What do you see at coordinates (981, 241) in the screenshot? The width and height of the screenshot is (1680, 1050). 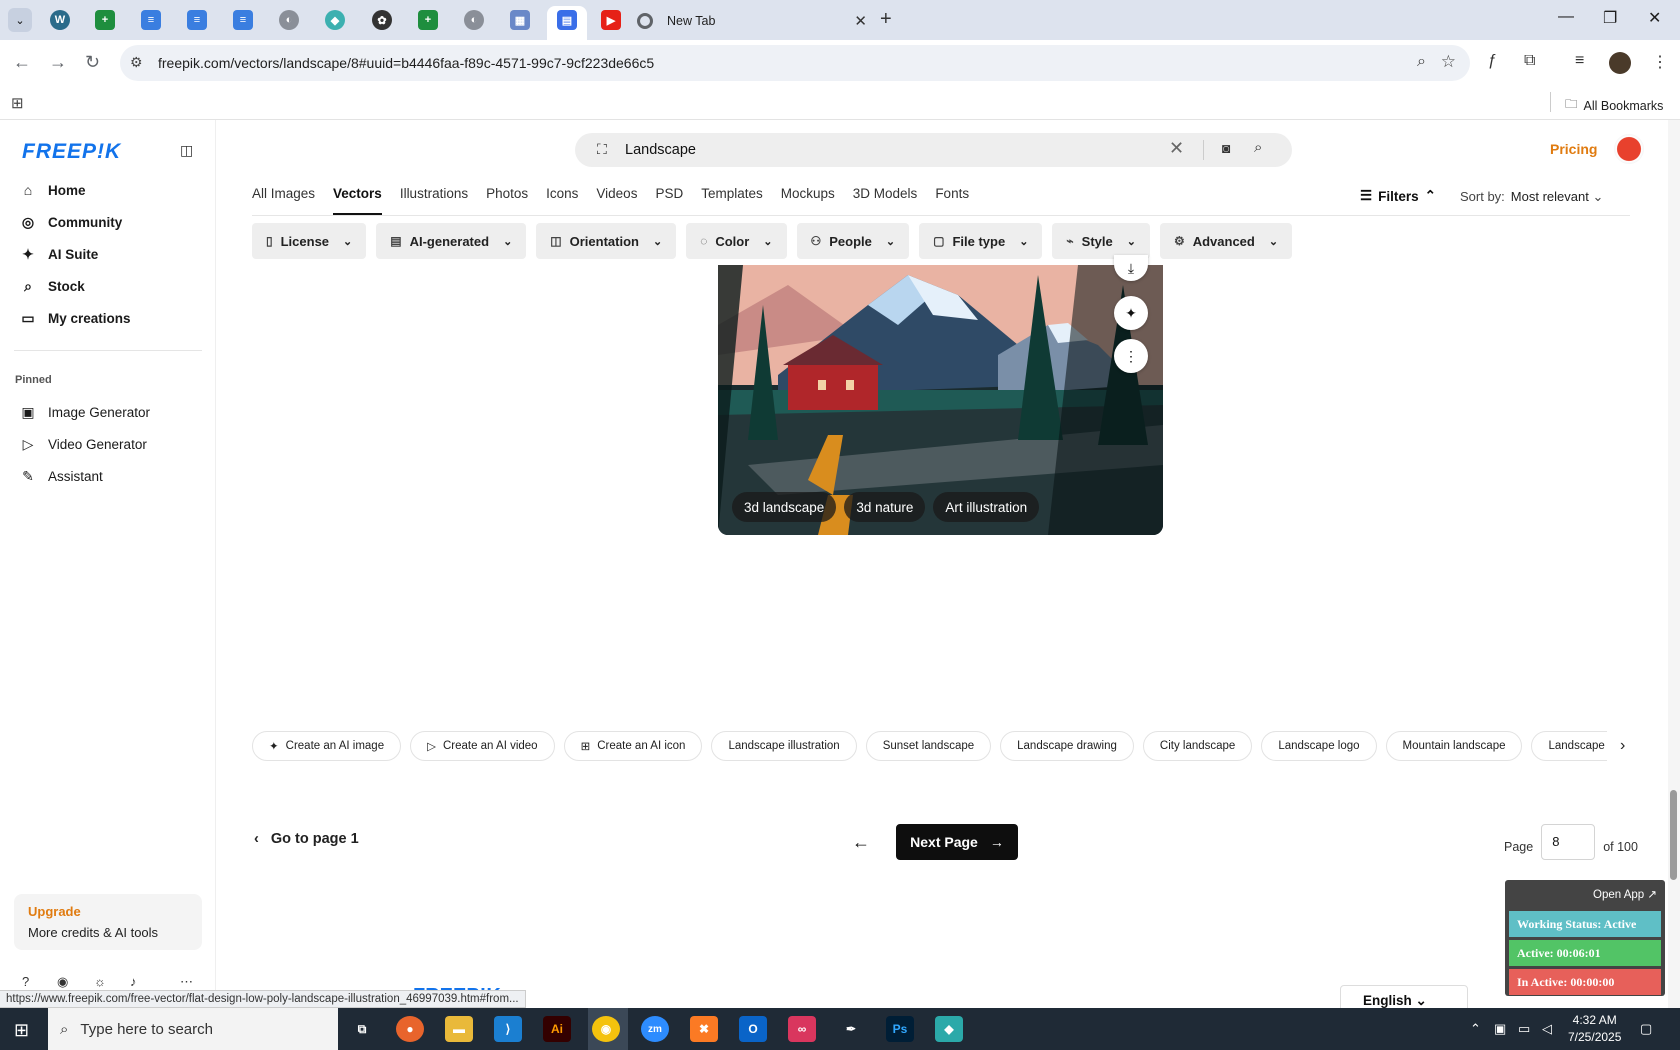 I see `filter-file-type: ▢ File type ⌄` at bounding box center [981, 241].